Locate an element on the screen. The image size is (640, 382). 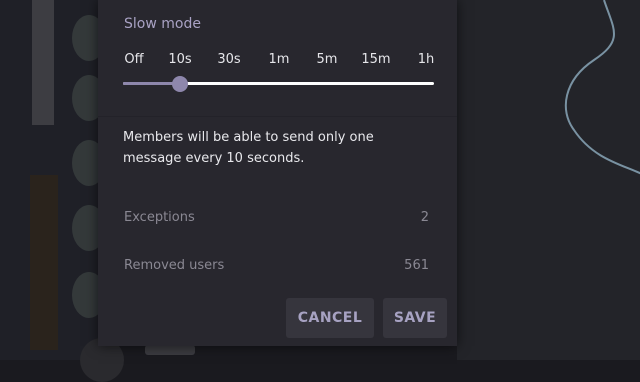
slider-tick-1h: 1h is located at coordinates (426, 59).